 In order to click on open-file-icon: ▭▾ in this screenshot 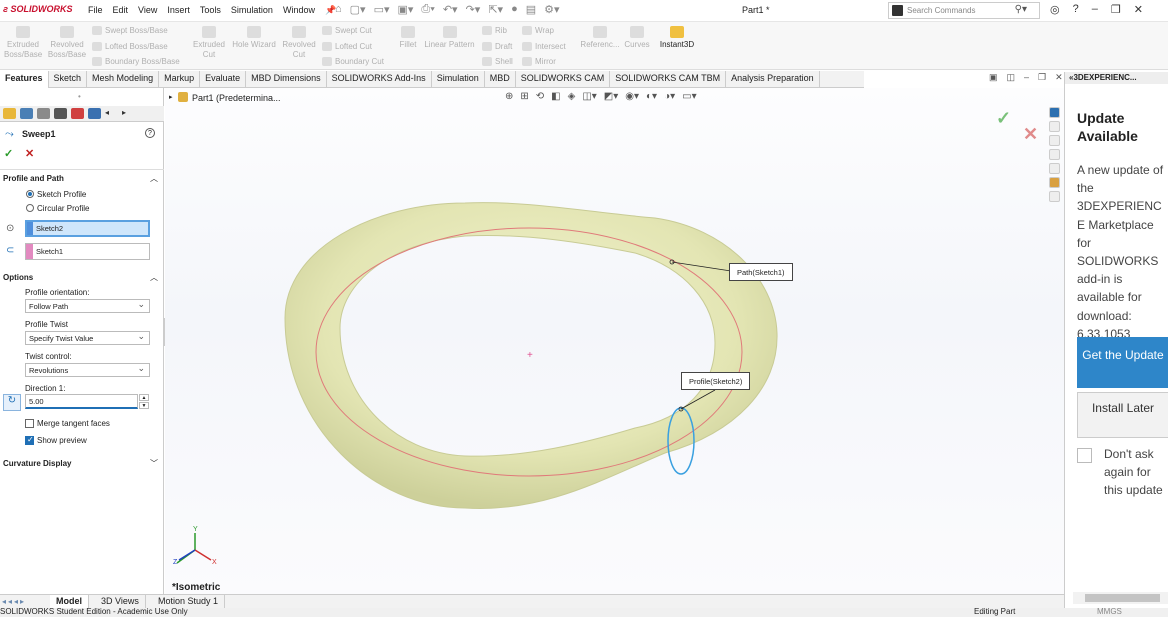, I will do `click(382, 9)`.